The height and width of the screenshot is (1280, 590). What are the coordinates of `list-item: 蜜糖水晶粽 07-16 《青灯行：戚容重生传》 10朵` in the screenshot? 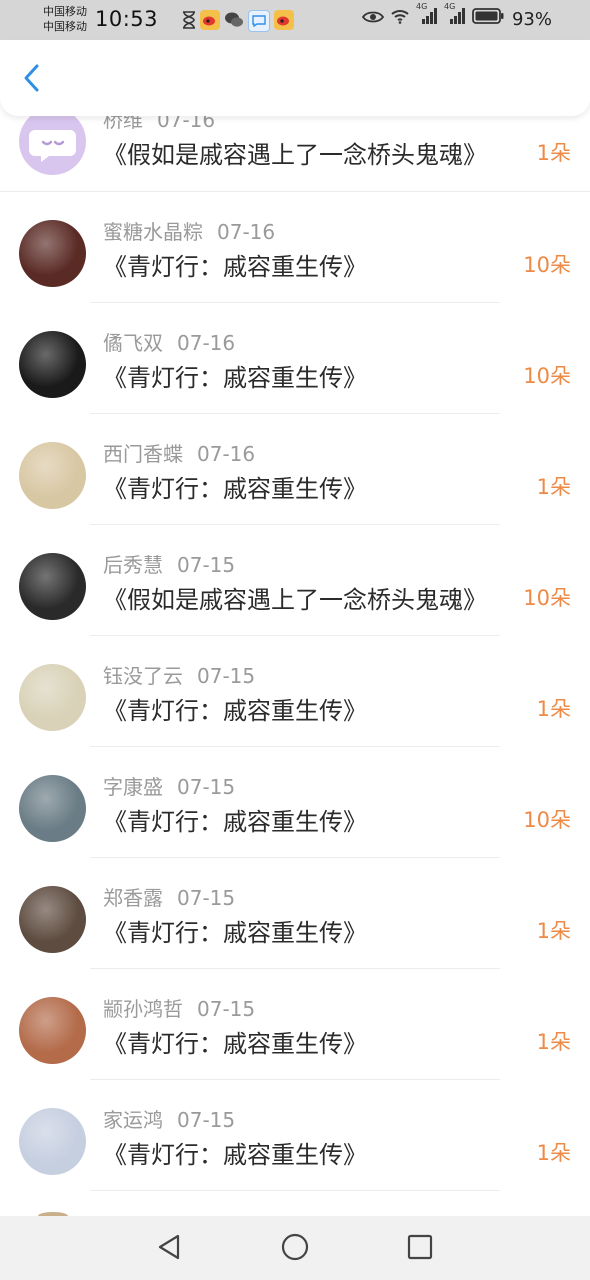 It's located at (295, 247).